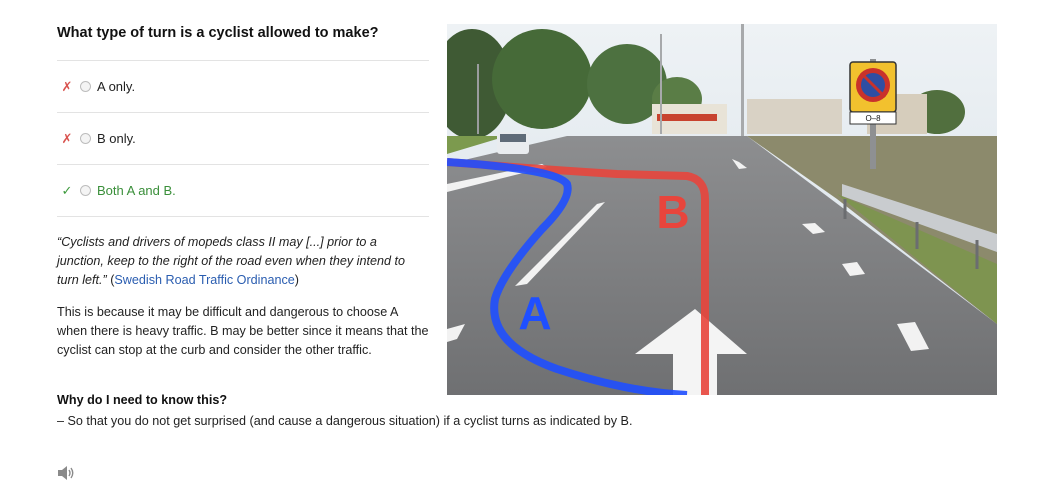  I want to click on answer-option-b: ✗ B only., so click(243, 138).